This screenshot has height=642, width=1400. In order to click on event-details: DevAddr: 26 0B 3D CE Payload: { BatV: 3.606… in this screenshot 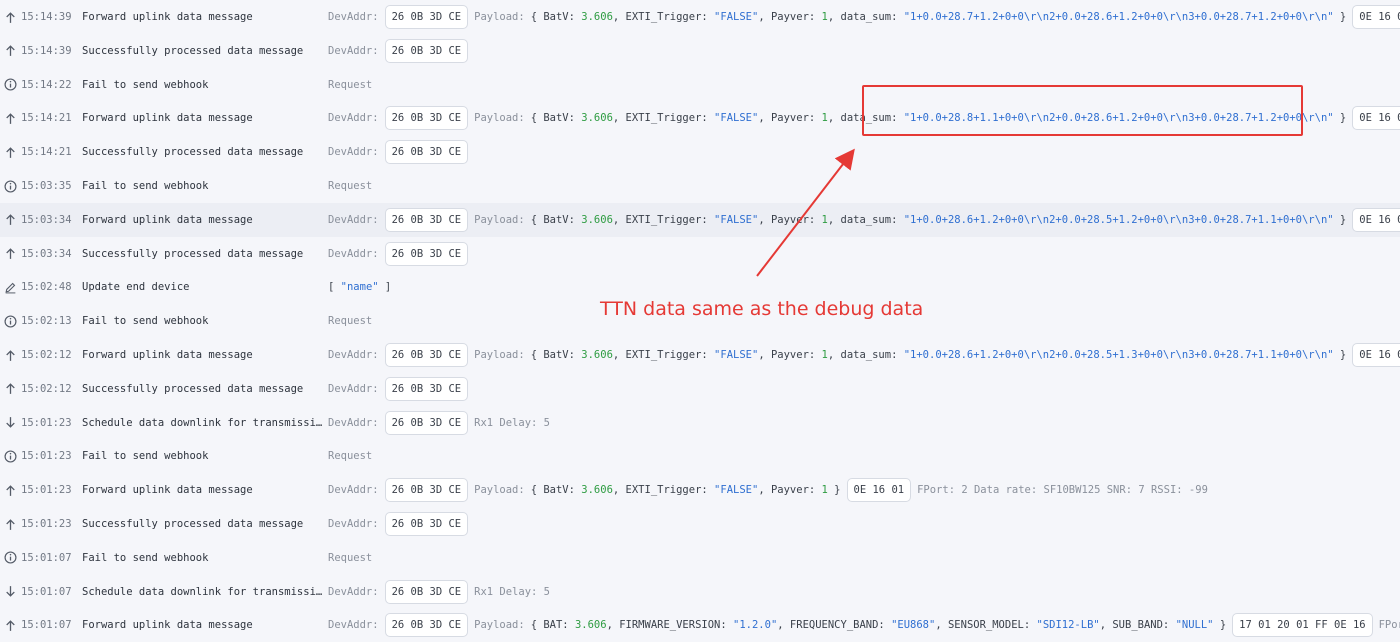, I will do `click(864, 219)`.